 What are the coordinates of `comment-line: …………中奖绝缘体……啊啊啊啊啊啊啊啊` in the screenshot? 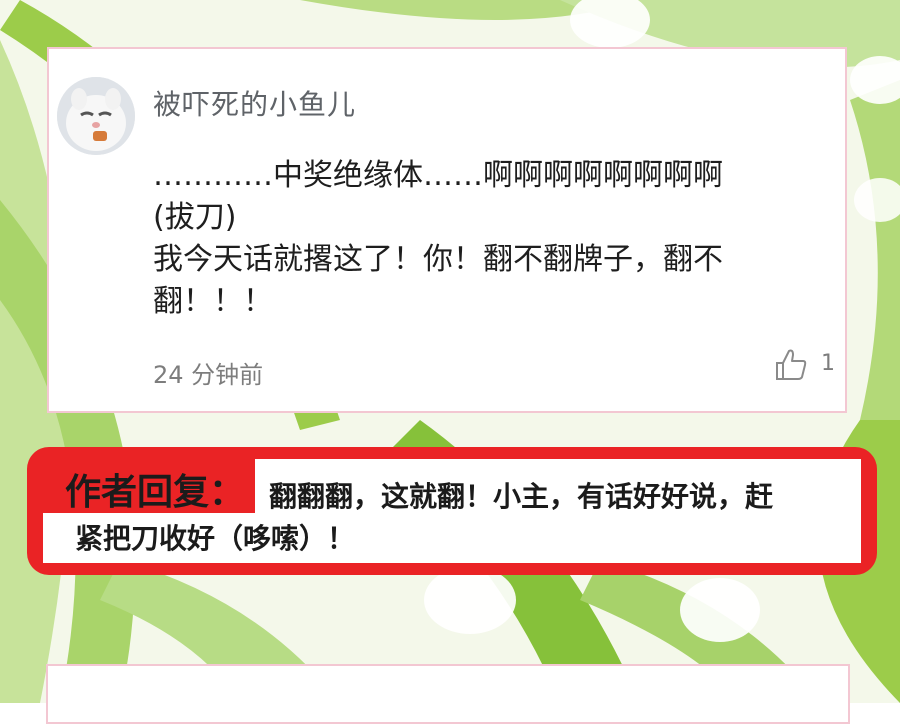 It's located at (438, 175).